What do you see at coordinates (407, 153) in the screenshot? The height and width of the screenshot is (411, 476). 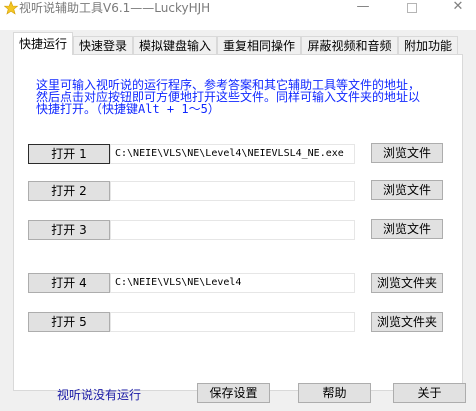 I see `browse-file-1-button: 浏览文件` at bounding box center [407, 153].